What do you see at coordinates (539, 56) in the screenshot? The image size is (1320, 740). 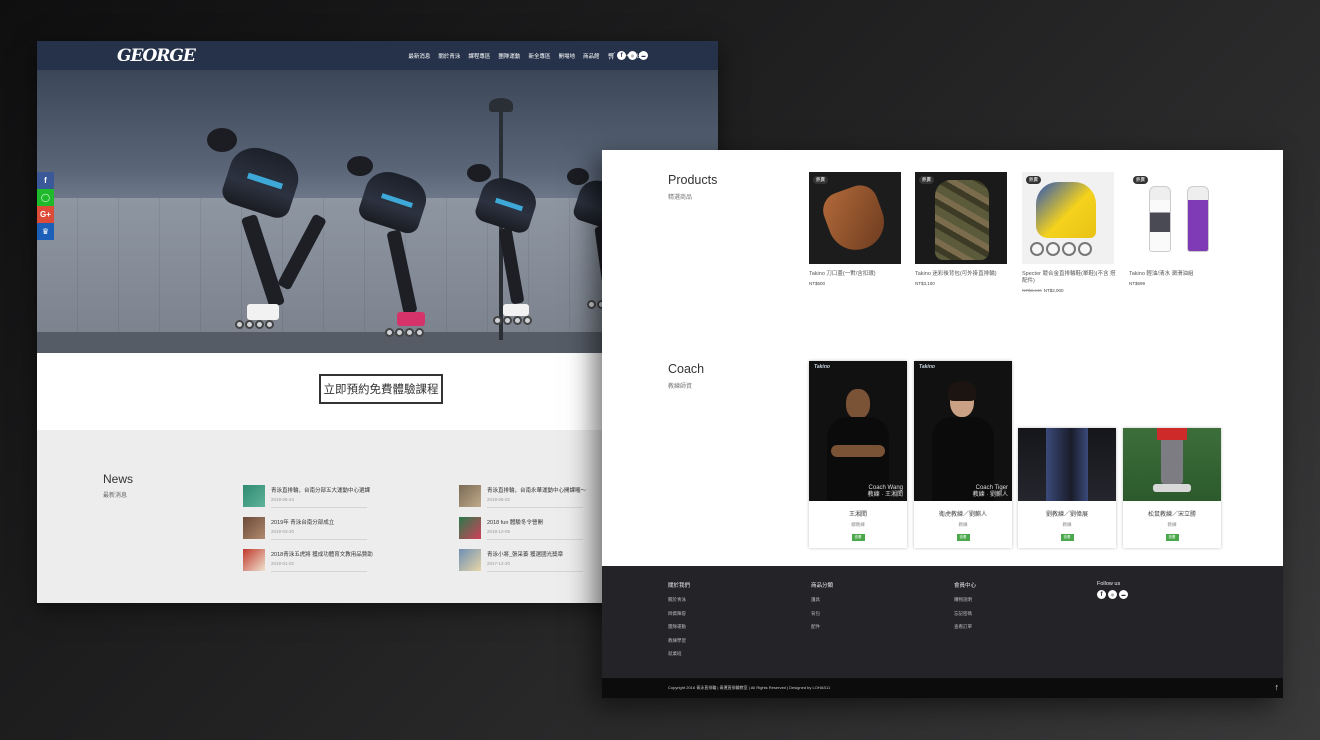 I see `menu-item-new-zone: 新全專區` at bounding box center [539, 56].